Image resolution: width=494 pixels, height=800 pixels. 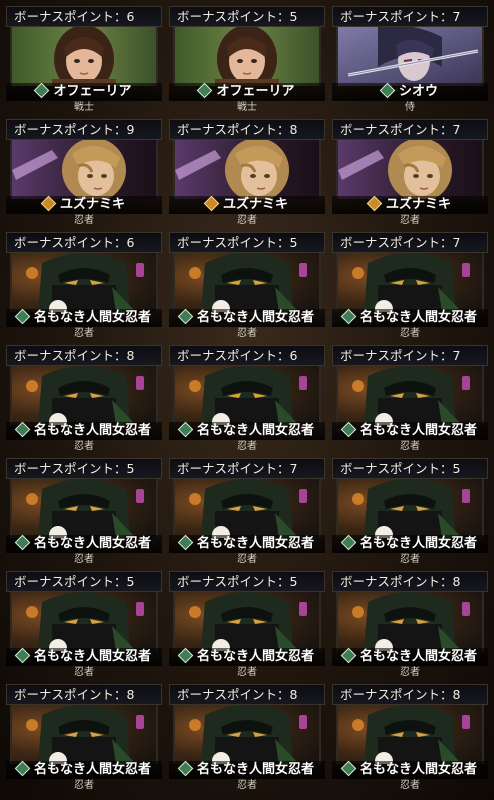 I want to click on character-card: ボーナスポイント：6 オフェーリア 戦士, so click(x=84, y=60).